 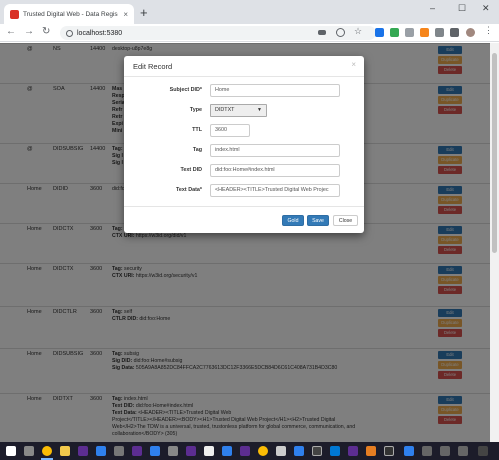 I want to click on type-select: DIDTXT ▼, so click(x=238, y=110).